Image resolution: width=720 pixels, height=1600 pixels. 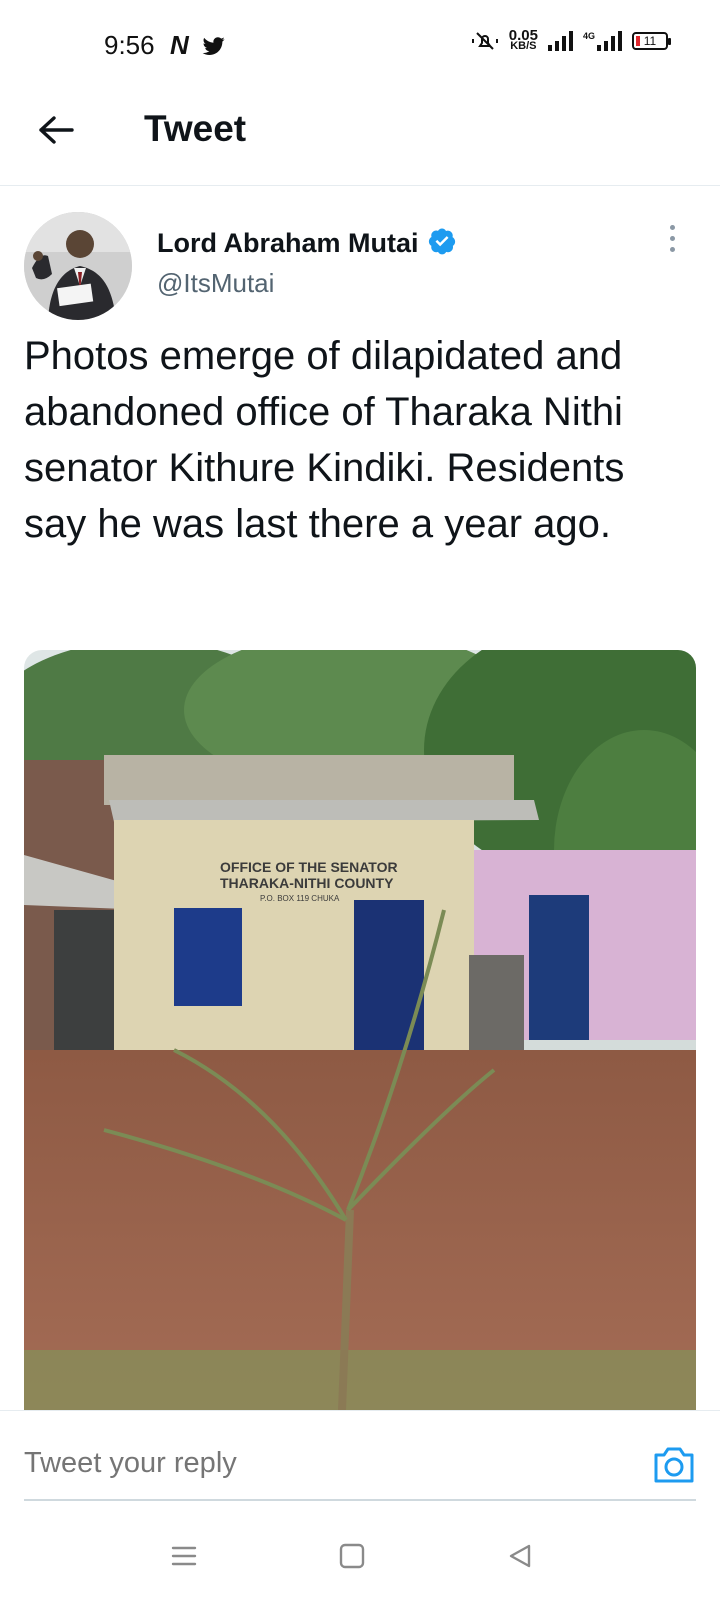 I want to click on more-options-button, so click(x=672, y=238).